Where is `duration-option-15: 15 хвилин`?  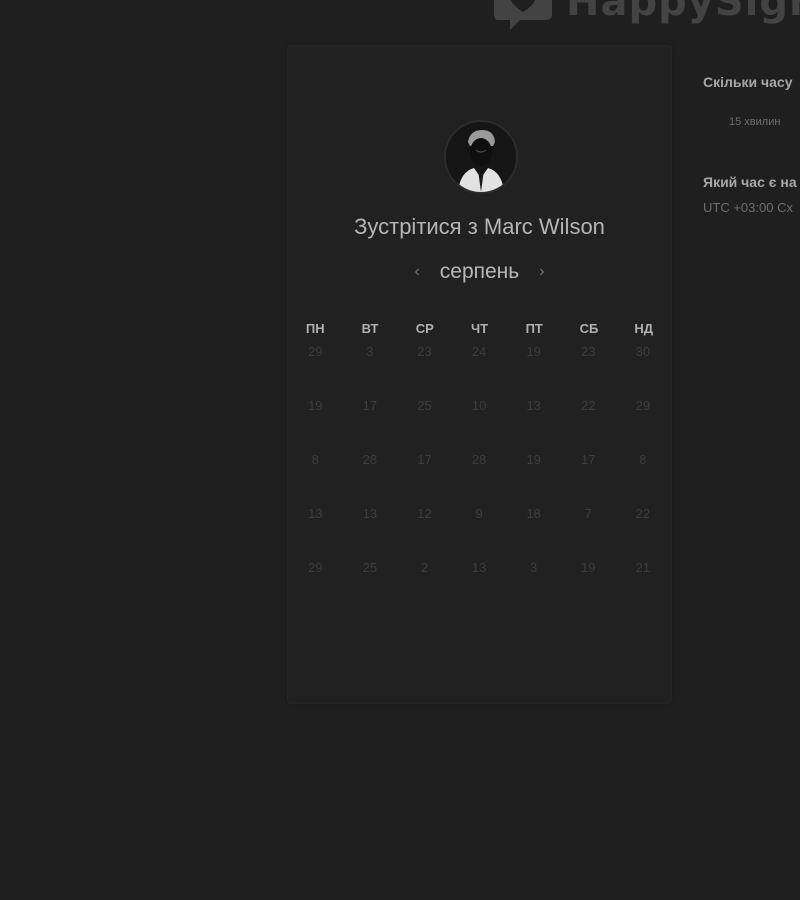
duration-option-15: 15 хвилин is located at coordinates (764, 122).